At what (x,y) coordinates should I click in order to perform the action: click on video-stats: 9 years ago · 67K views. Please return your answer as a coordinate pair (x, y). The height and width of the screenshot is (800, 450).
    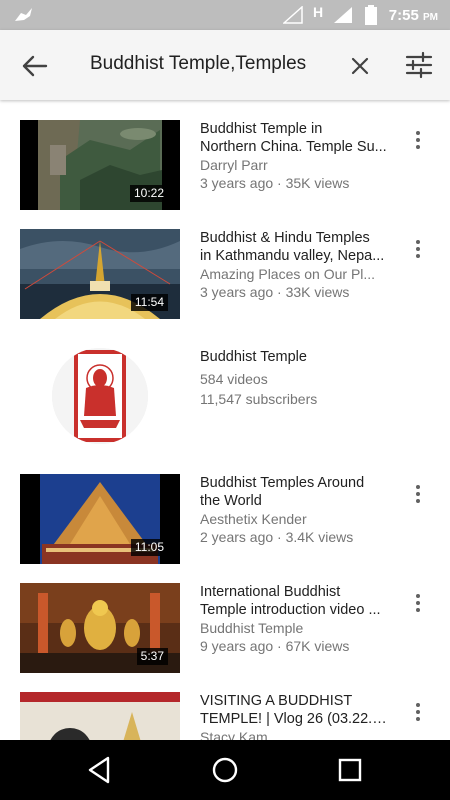
    Looking at the image, I should click on (275, 646).